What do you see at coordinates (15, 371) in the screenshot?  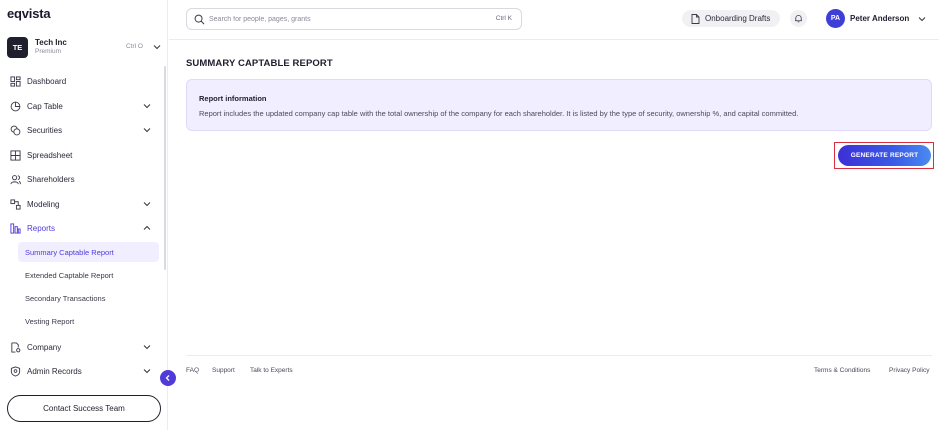 I see `shield-icon` at bounding box center [15, 371].